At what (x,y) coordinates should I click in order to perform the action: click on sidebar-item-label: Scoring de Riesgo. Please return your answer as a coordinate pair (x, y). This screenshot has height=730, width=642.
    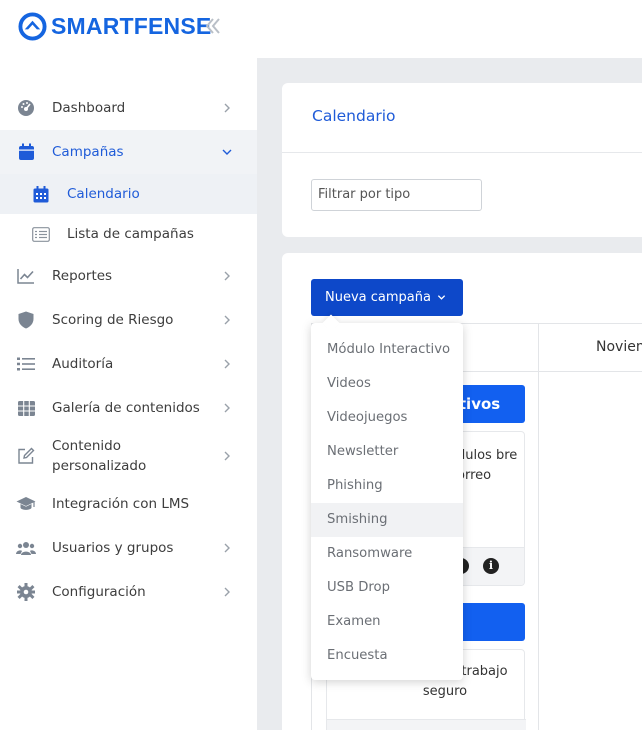
    Looking at the image, I should click on (113, 320).